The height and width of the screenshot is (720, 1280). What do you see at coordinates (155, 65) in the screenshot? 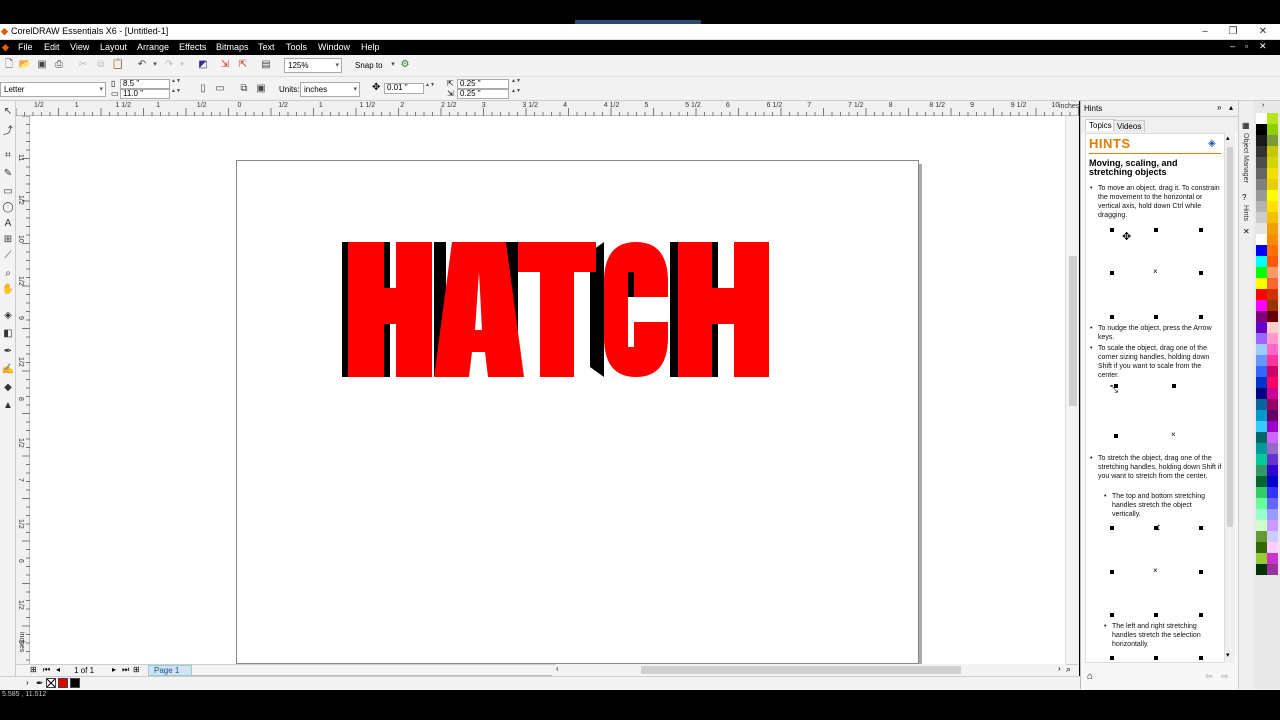
I see `undo-dropdown-icon: ▾` at bounding box center [155, 65].